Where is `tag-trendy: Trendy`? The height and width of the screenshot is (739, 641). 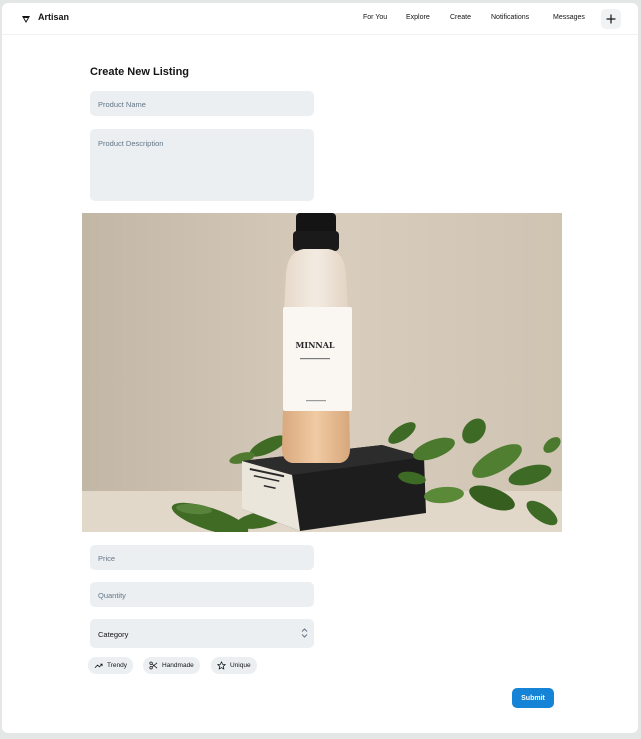
tag-trendy: Trendy is located at coordinates (110, 665).